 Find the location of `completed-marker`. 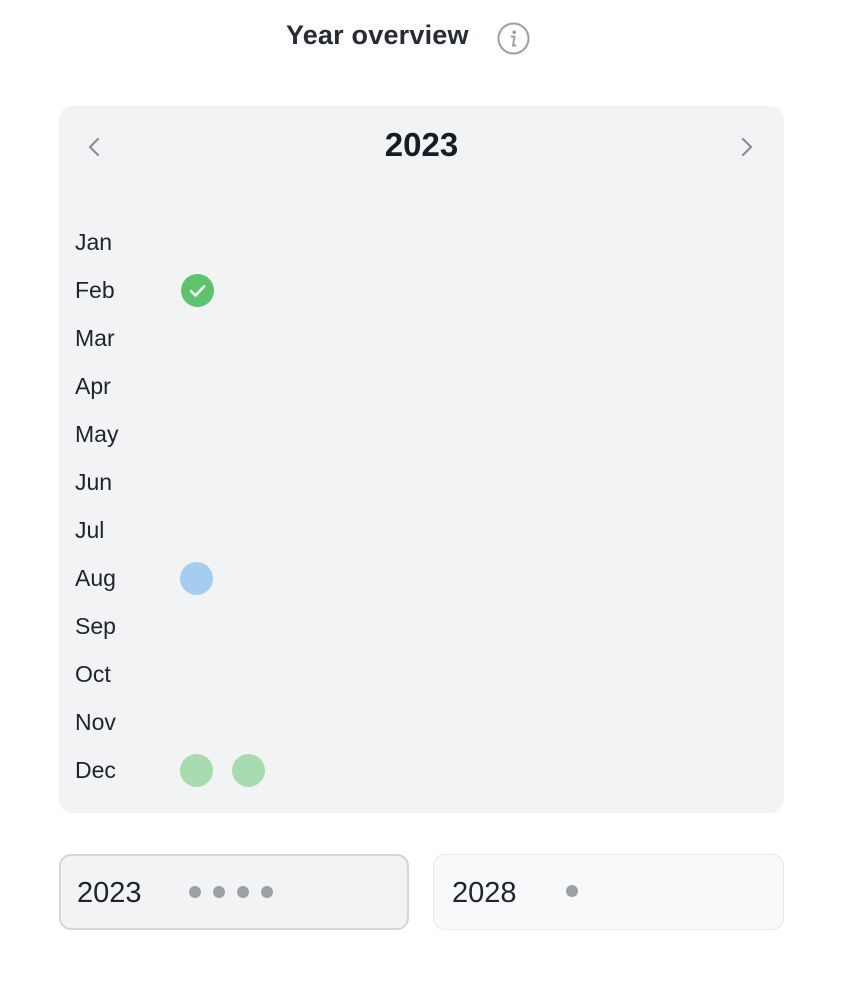

completed-marker is located at coordinates (197, 290).